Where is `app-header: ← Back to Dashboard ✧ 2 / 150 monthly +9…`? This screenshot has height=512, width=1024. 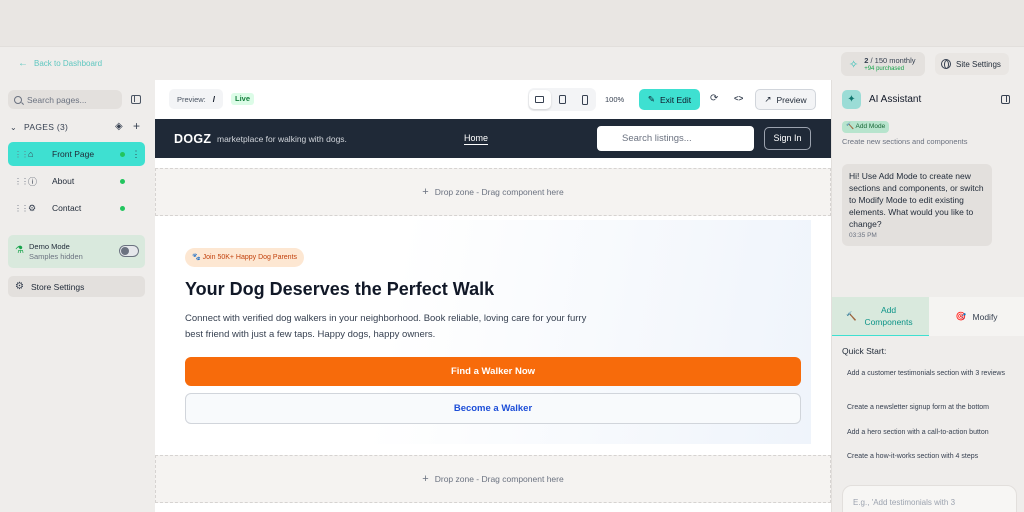 app-header: ← Back to Dashboard ✧ 2 / 150 monthly +9… is located at coordinates (512, 63).